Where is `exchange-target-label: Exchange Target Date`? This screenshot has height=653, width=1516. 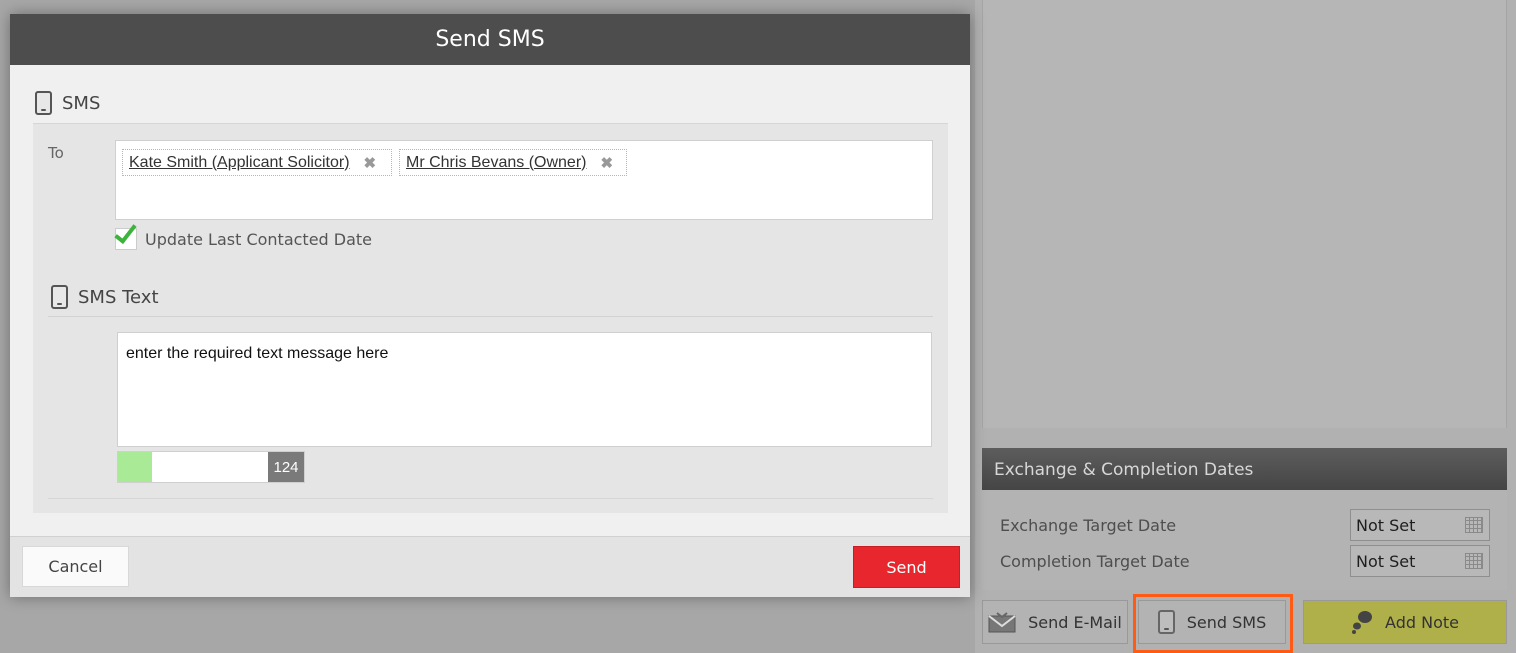
exchange-target-label: Exchange Target Date is located at coordinates (1088, 525).